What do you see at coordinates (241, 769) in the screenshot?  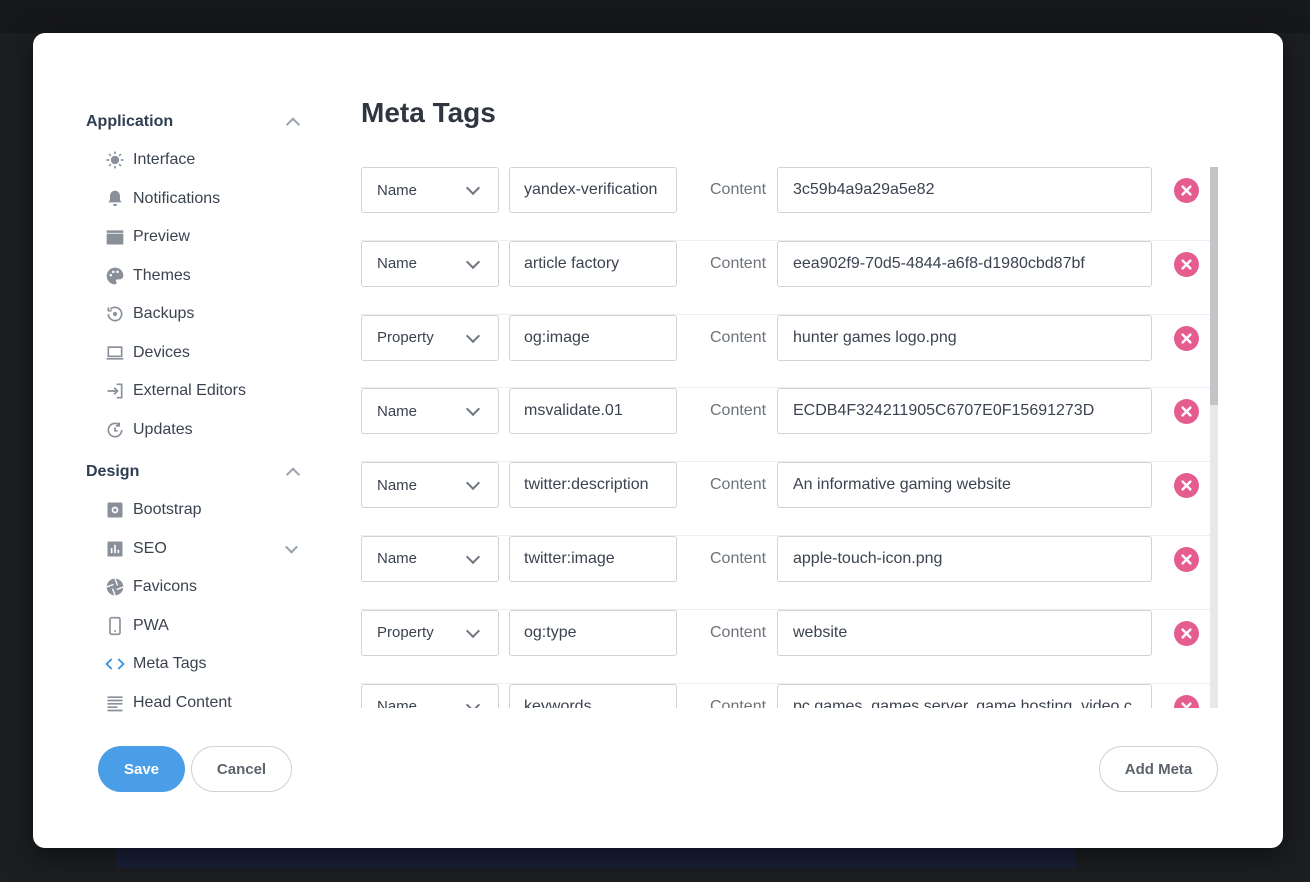 I see `cancel-button: Cancel` at bounding box center [241, 769].